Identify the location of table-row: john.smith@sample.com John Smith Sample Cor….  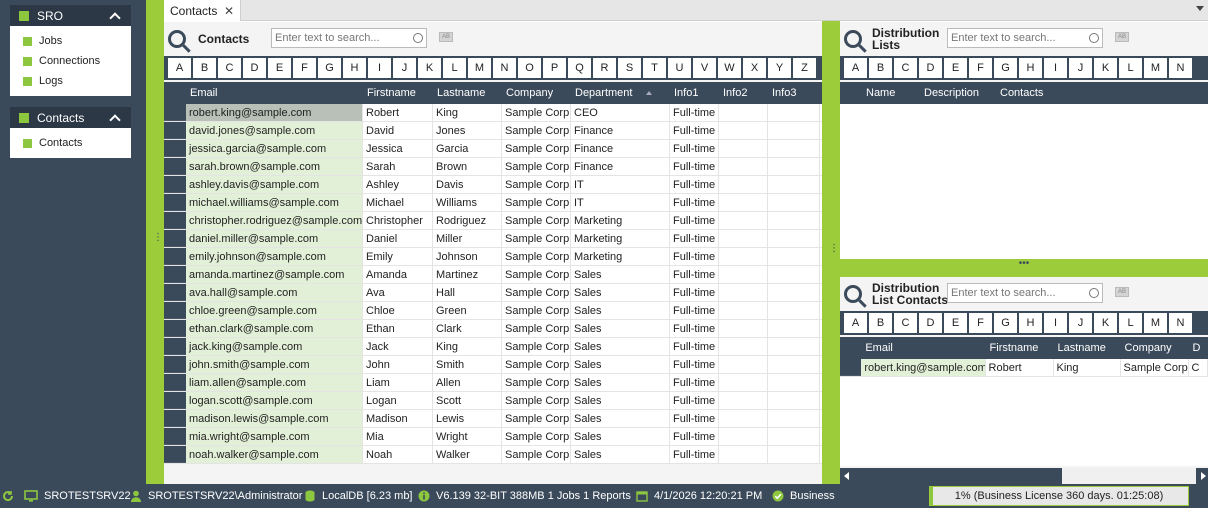
(493, 365).